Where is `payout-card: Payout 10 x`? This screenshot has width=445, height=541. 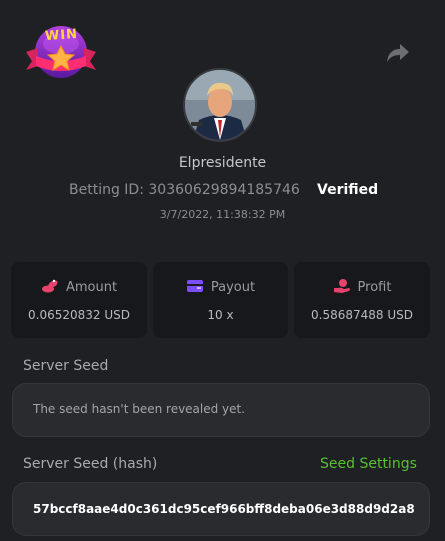 payout-card: Payout 10 x is located at coordinates (220, 300).